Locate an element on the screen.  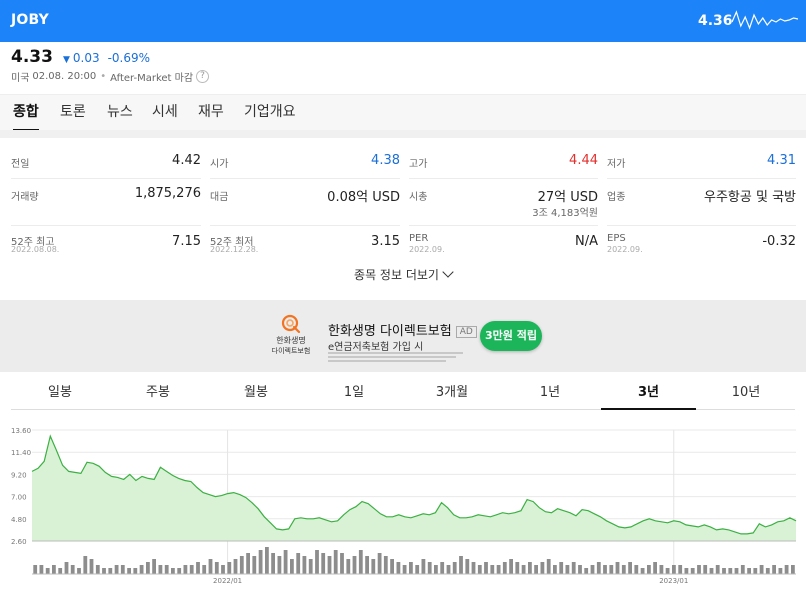
stat-label: 저가 is located at coordinates (616, 164).